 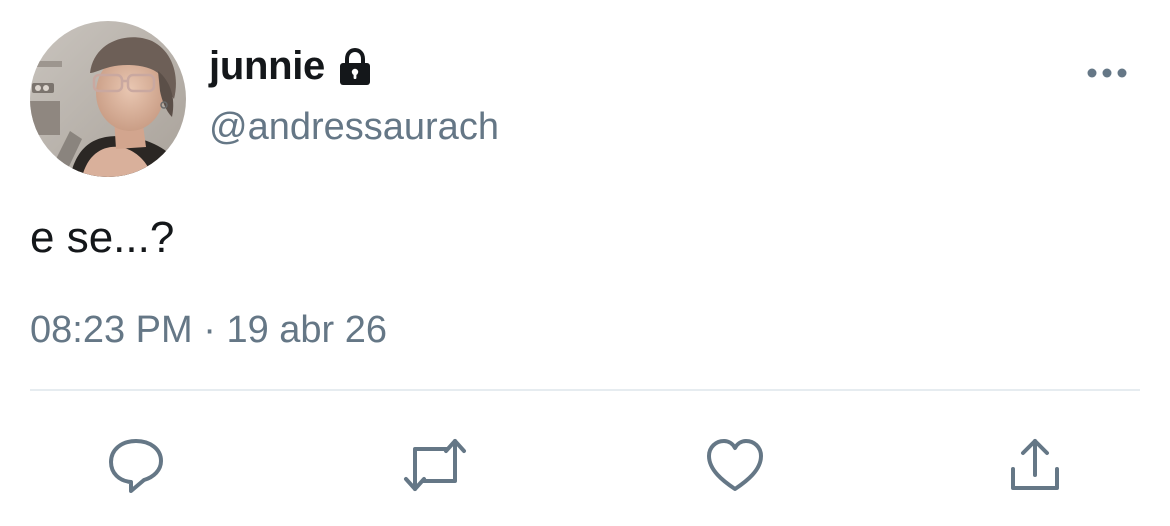 I want to click on author-name-row: junnie, so click(x=292, y=66).